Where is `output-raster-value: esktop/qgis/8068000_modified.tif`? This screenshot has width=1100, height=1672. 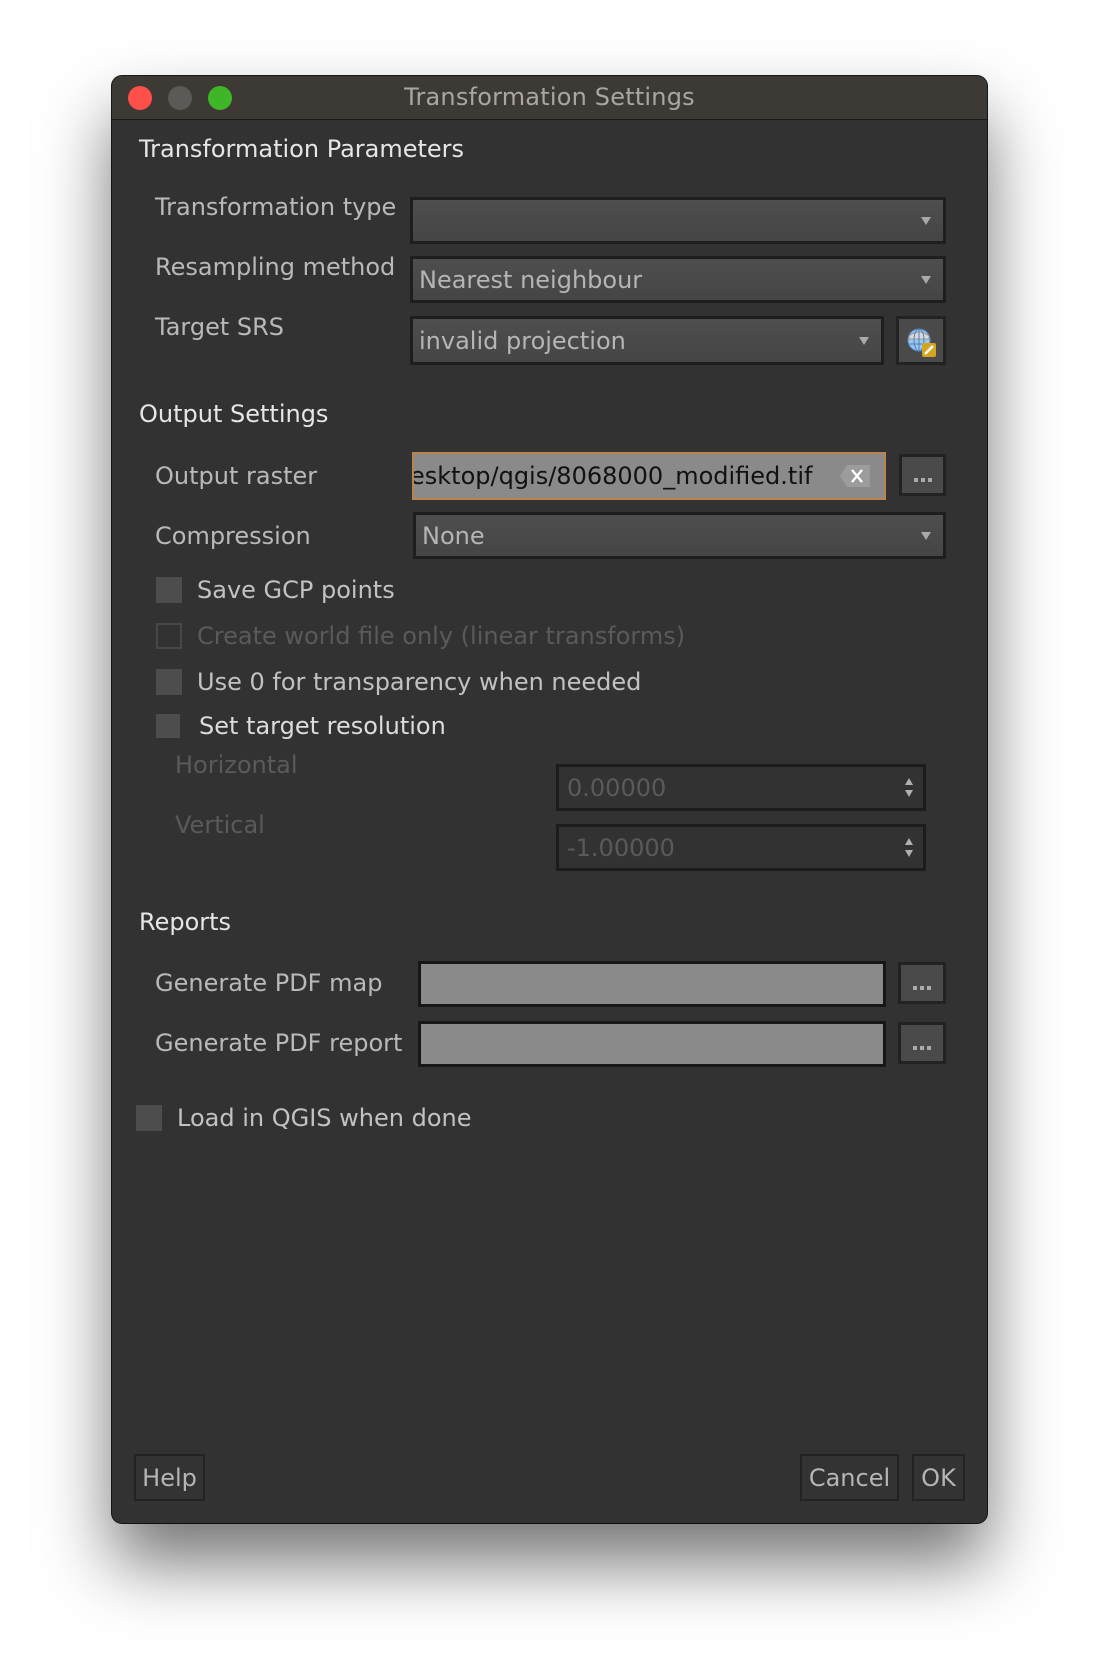 output-raster-value: esktop/qgis/8068000_modified.tif is located at coordinates (612, 476).